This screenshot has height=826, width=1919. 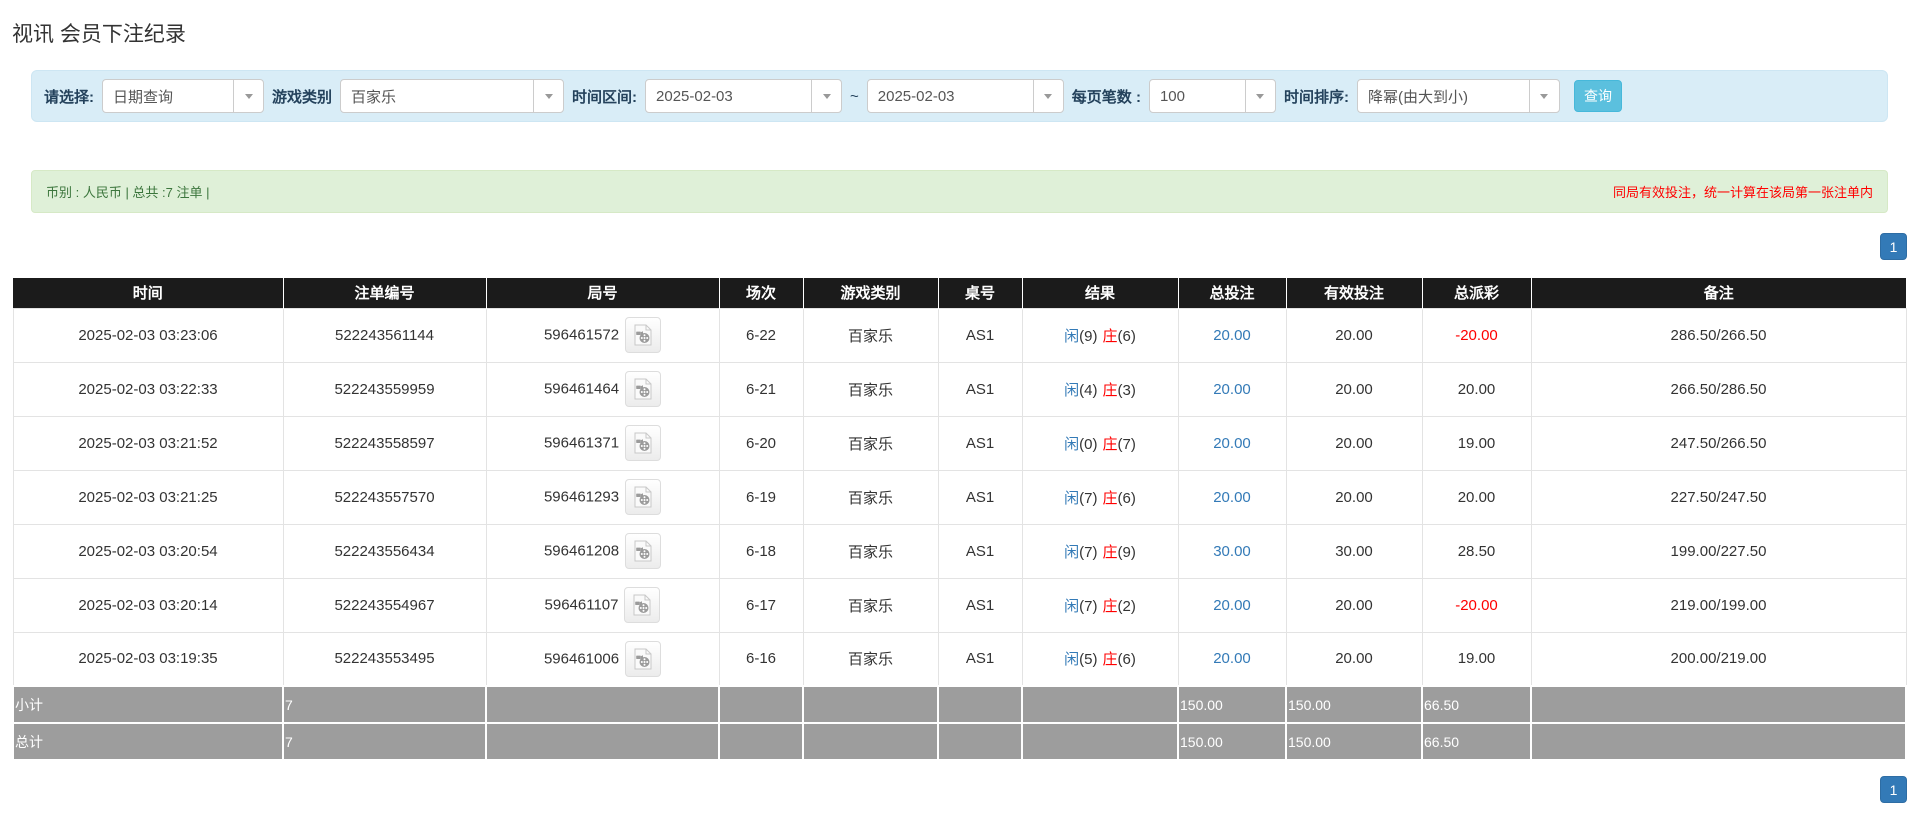 I want to click on subtotal-row: 小计 7 150.00 150.00 66.50, so click(x=959, y=704).